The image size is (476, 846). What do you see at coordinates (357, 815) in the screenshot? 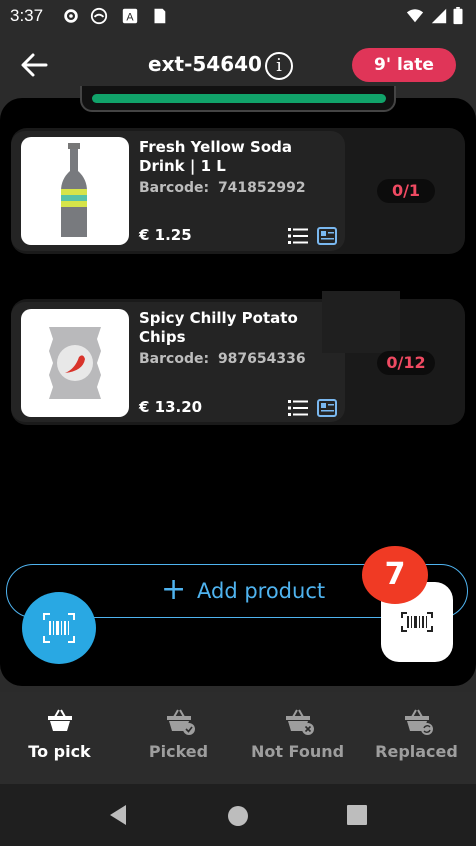
I see `nav-recents-icon` at bounding box center [357, 815].